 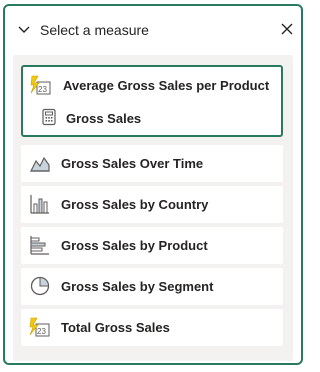 I want to click on area-chart-icon, so click(x=40, y=164).